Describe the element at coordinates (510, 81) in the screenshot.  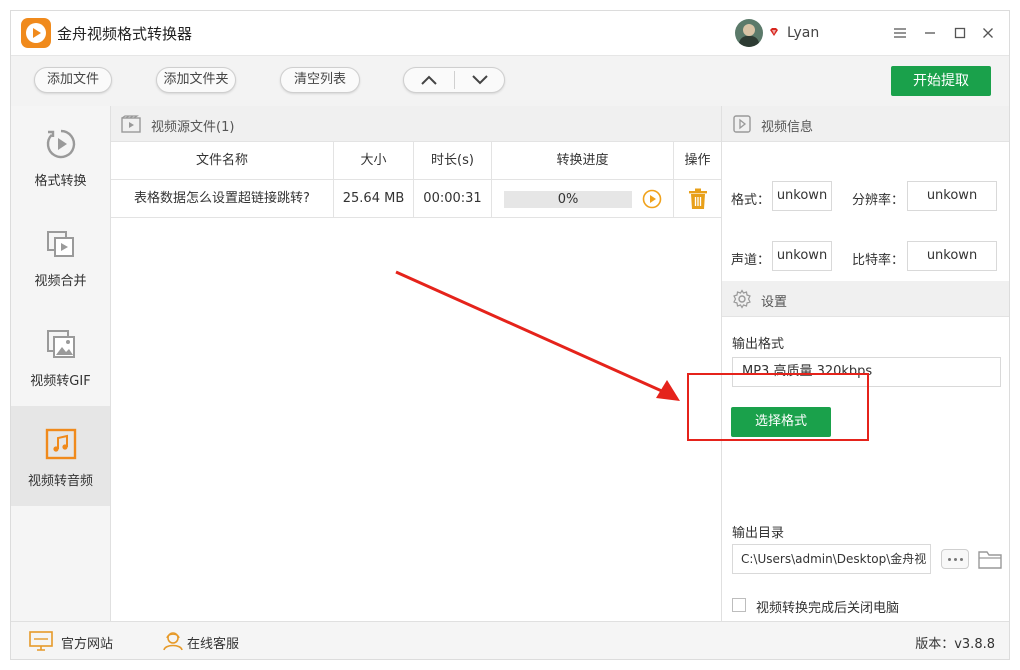
I see `toolbar: 添加文件 添加文件夹 清空列表 开始提取` at that location.